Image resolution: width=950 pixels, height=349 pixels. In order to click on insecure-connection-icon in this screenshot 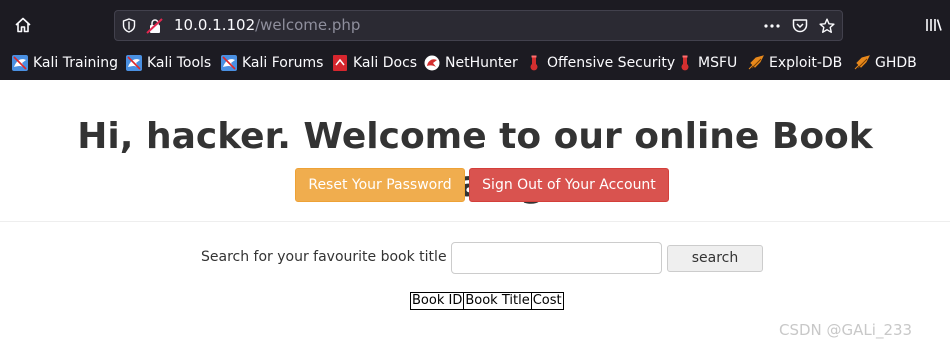, I will do `click(155, 25)`.